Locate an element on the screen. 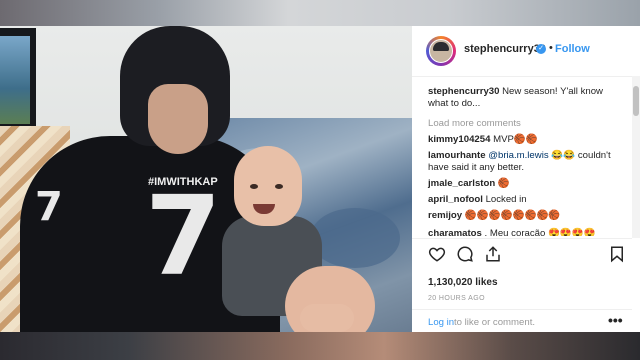 Image resolution: width=640 pixels, height=360 pixels. more-options-icon: ••• is located at coordinates (615, 320).